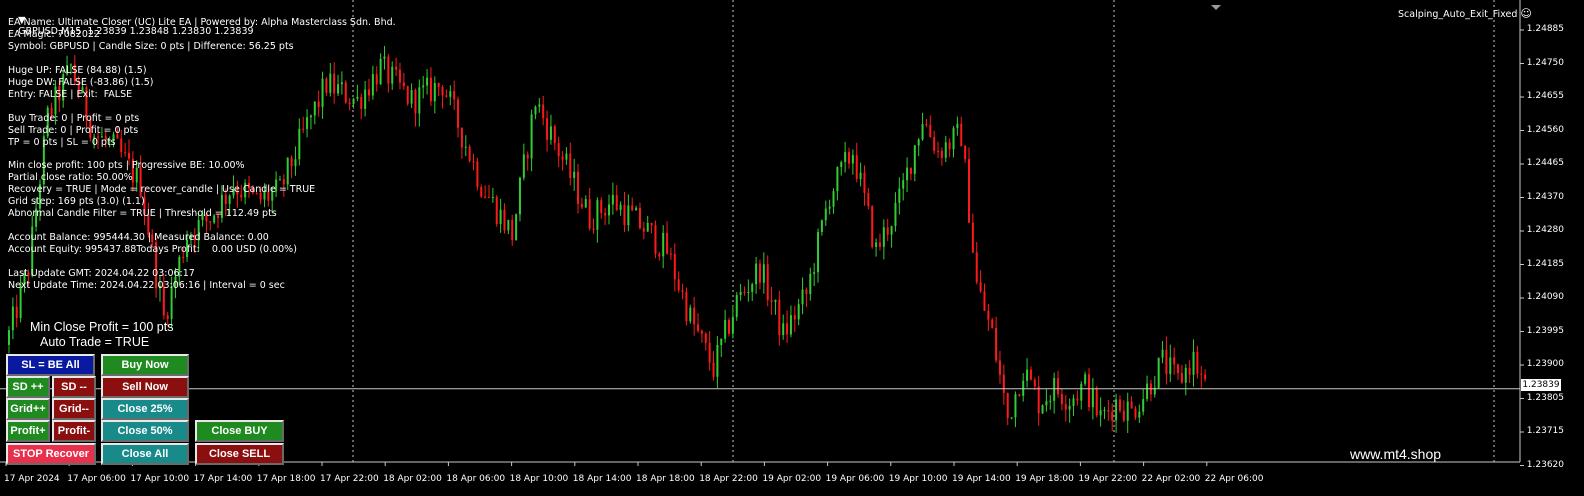  I want to click on time-tick-label: 22 Apr 06:00, so click(1234, 479).